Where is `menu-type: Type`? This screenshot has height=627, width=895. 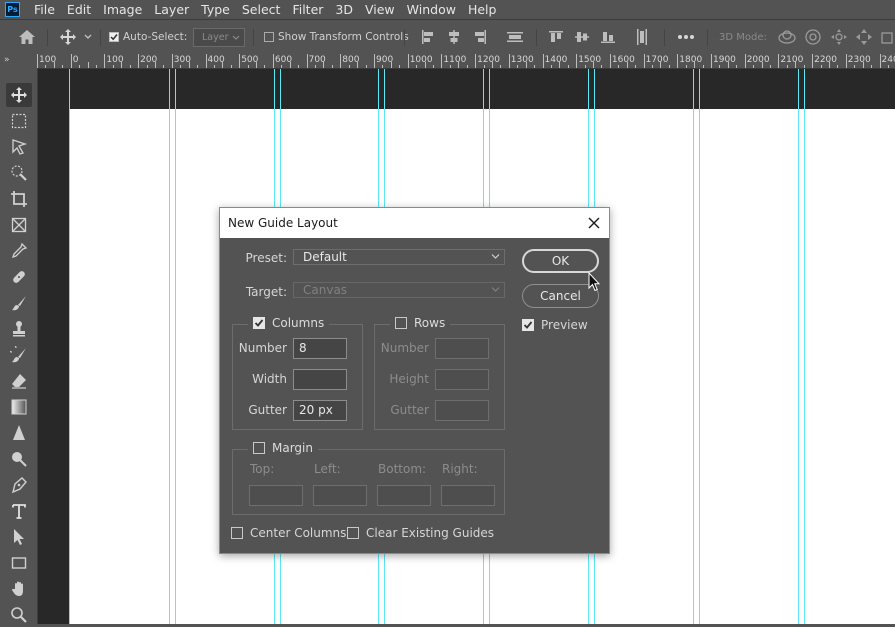
menu-type: Type is located at coordinates (215, 9).